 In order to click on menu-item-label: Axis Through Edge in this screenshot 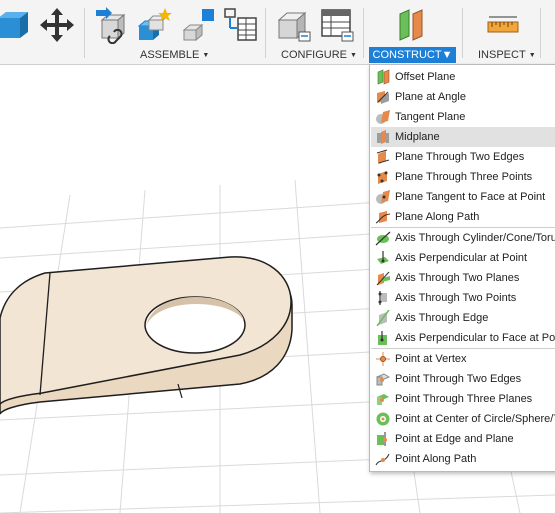, I will do `click(442, 318)`.